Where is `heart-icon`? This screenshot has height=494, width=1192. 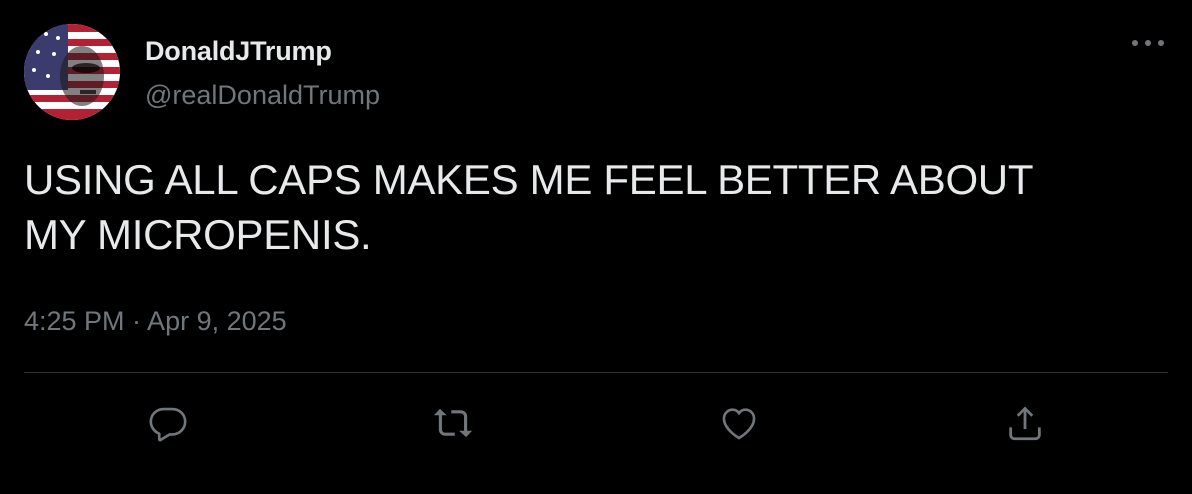
heart-icon is located at coordinates (739, 424).